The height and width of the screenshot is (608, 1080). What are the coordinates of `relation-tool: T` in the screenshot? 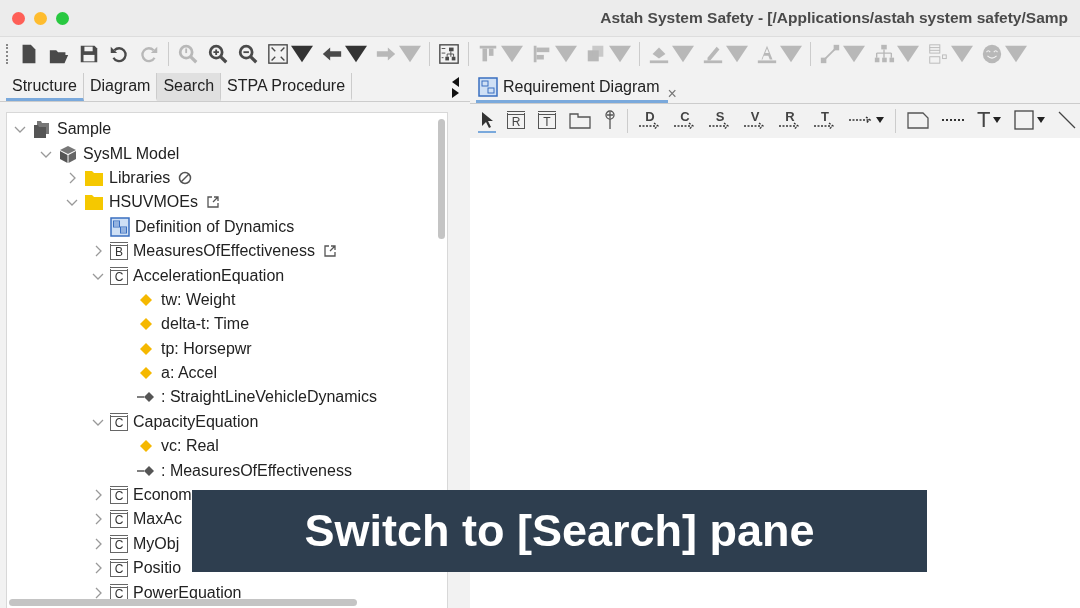 It's located at (825, 121).